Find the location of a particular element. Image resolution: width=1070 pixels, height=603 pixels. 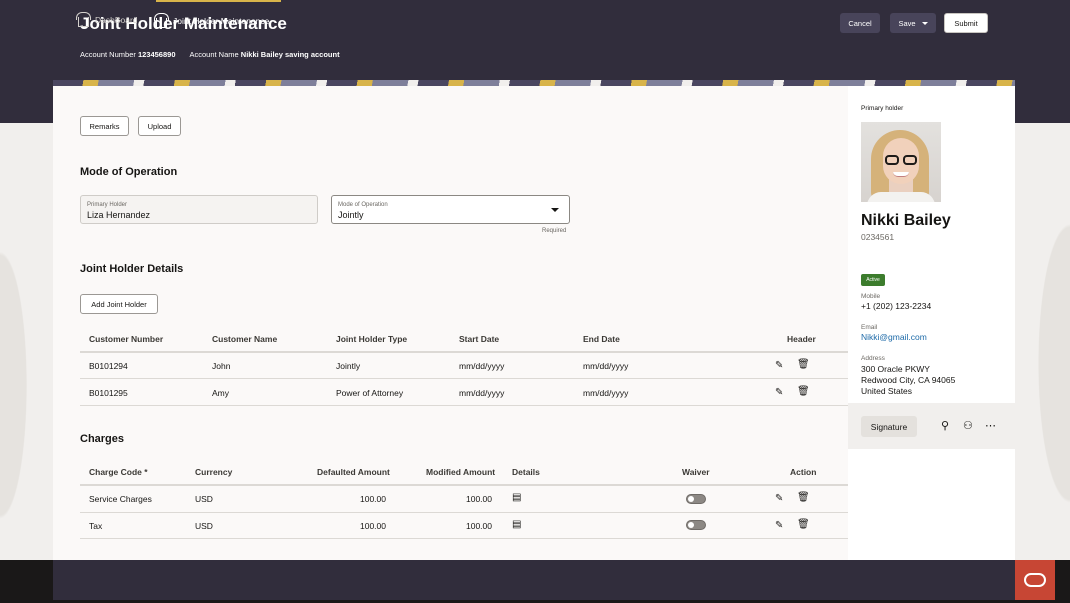

account-number: Account Number 123456890 is located at coordinates (128, 54).